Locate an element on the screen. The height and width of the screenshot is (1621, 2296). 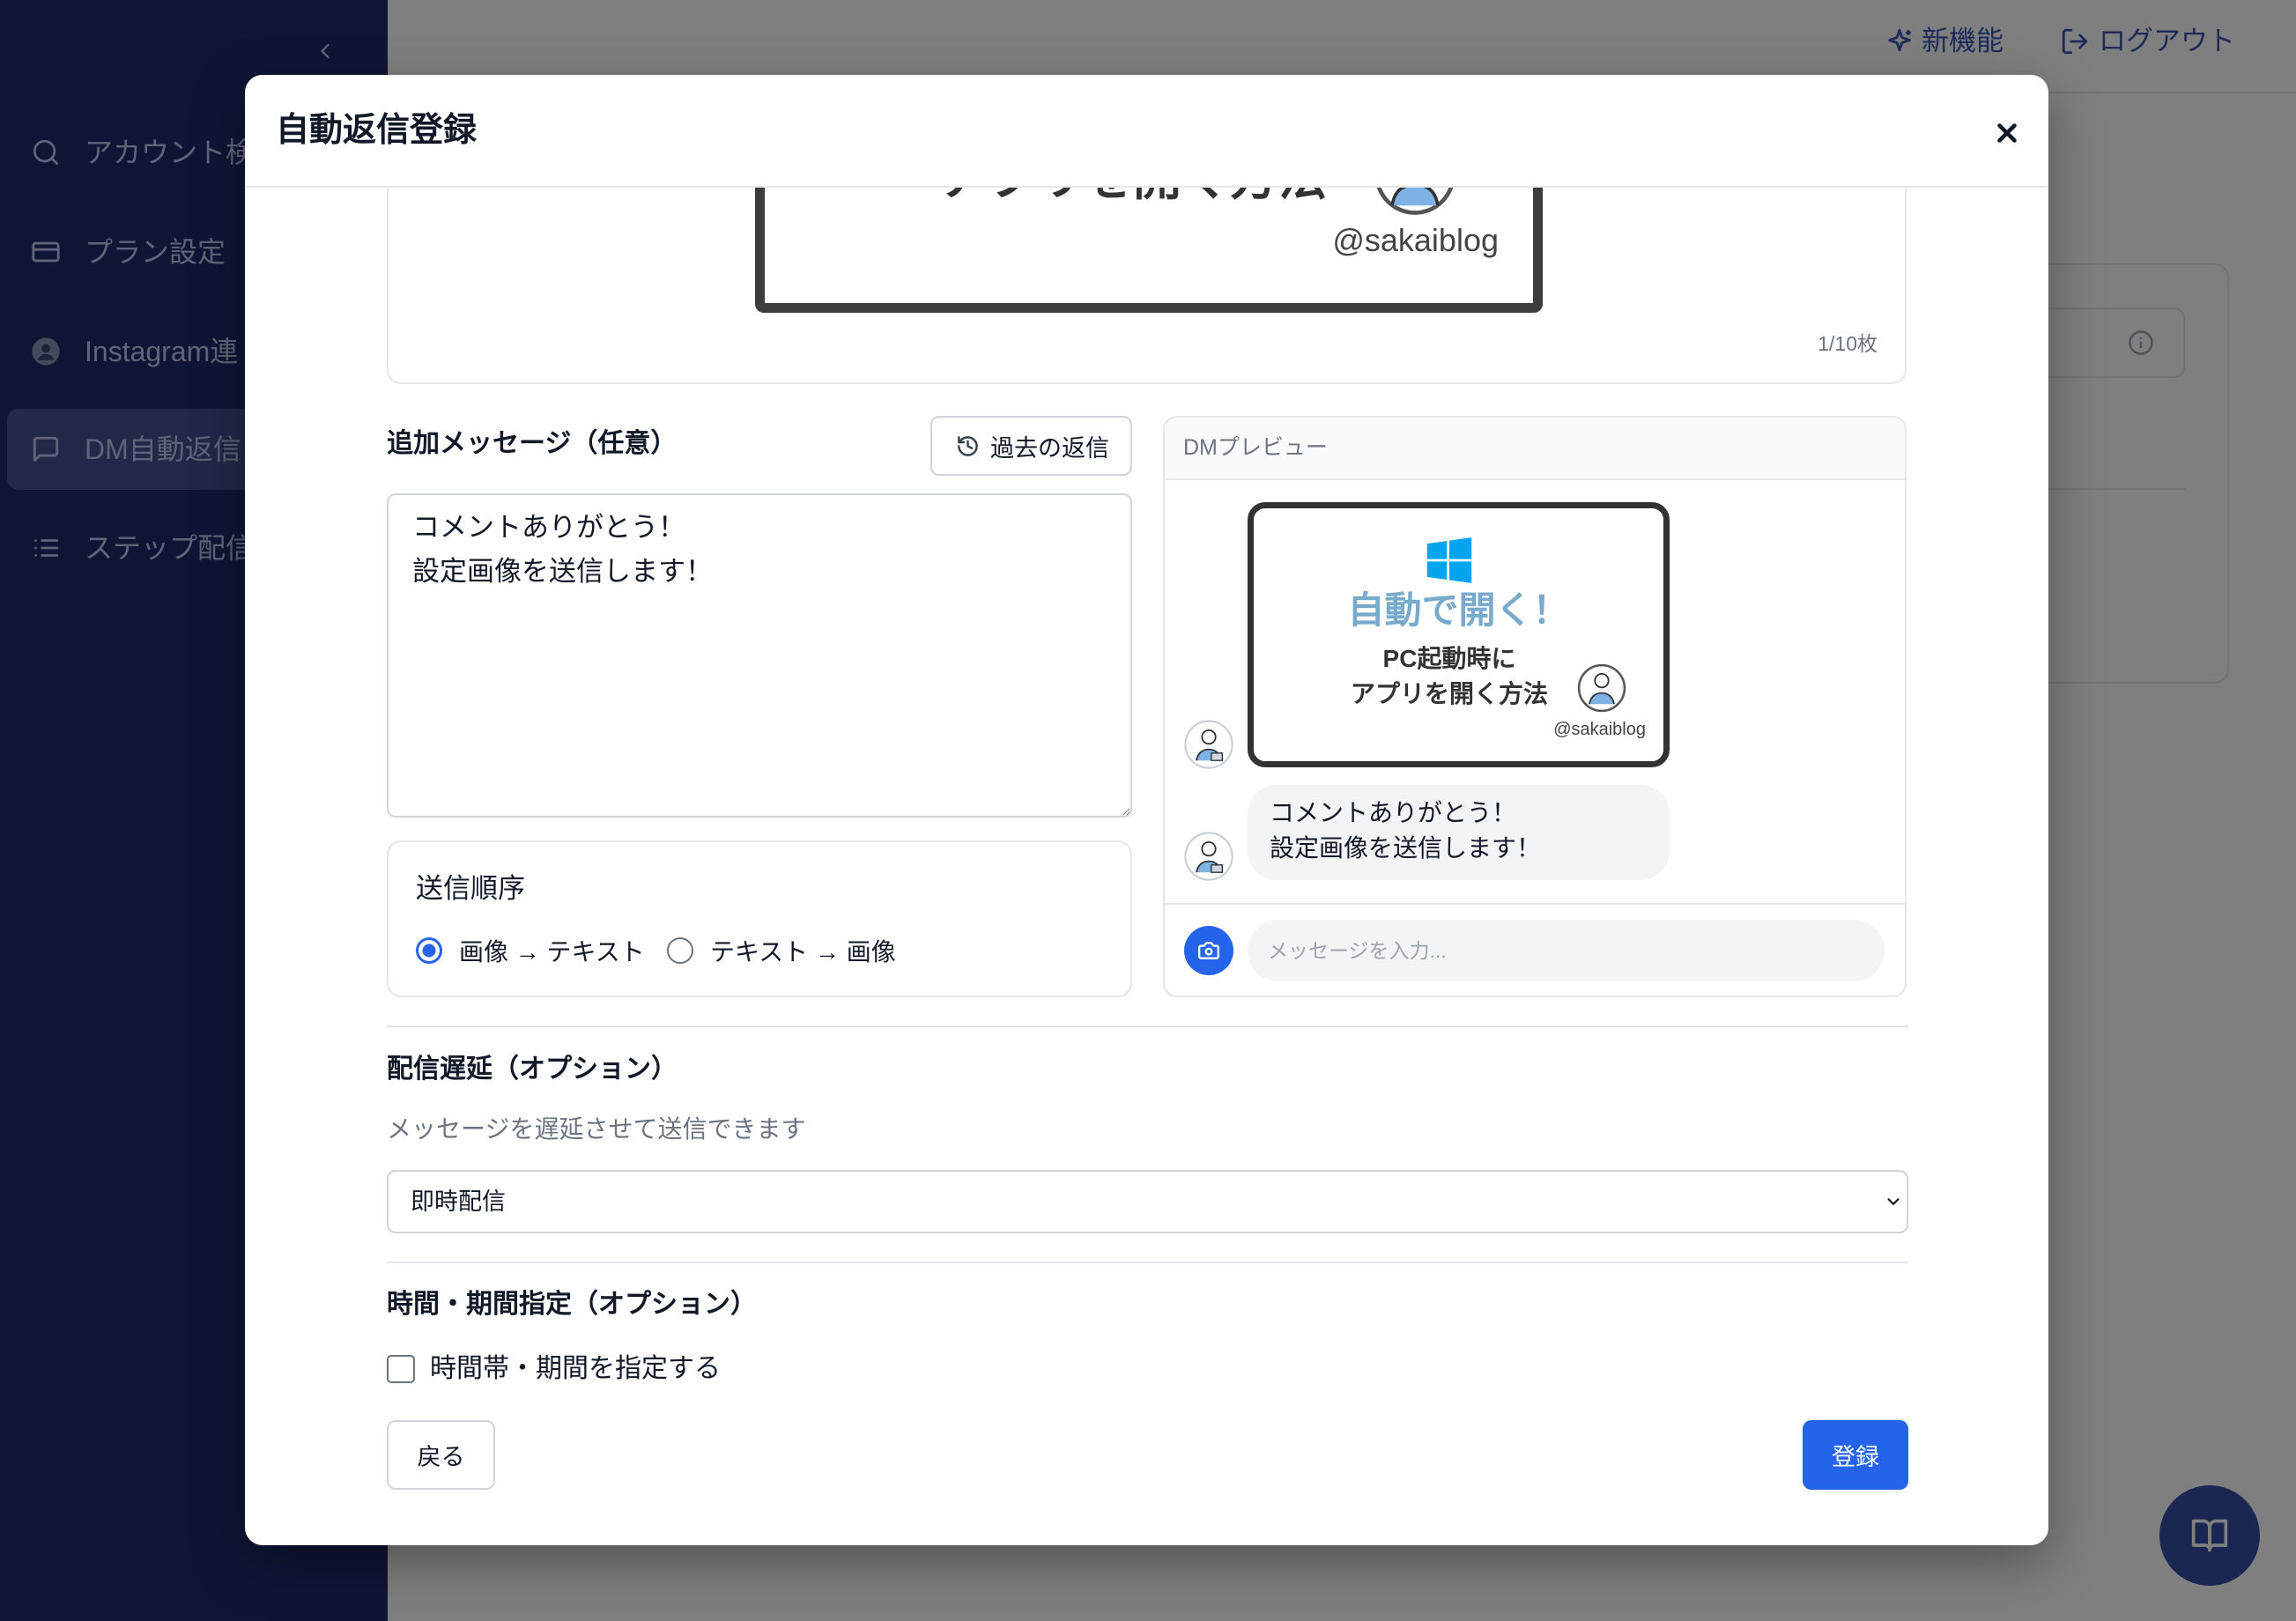
preview-image-headline: 自動で開く！ is located at coordinates (1458, 610).